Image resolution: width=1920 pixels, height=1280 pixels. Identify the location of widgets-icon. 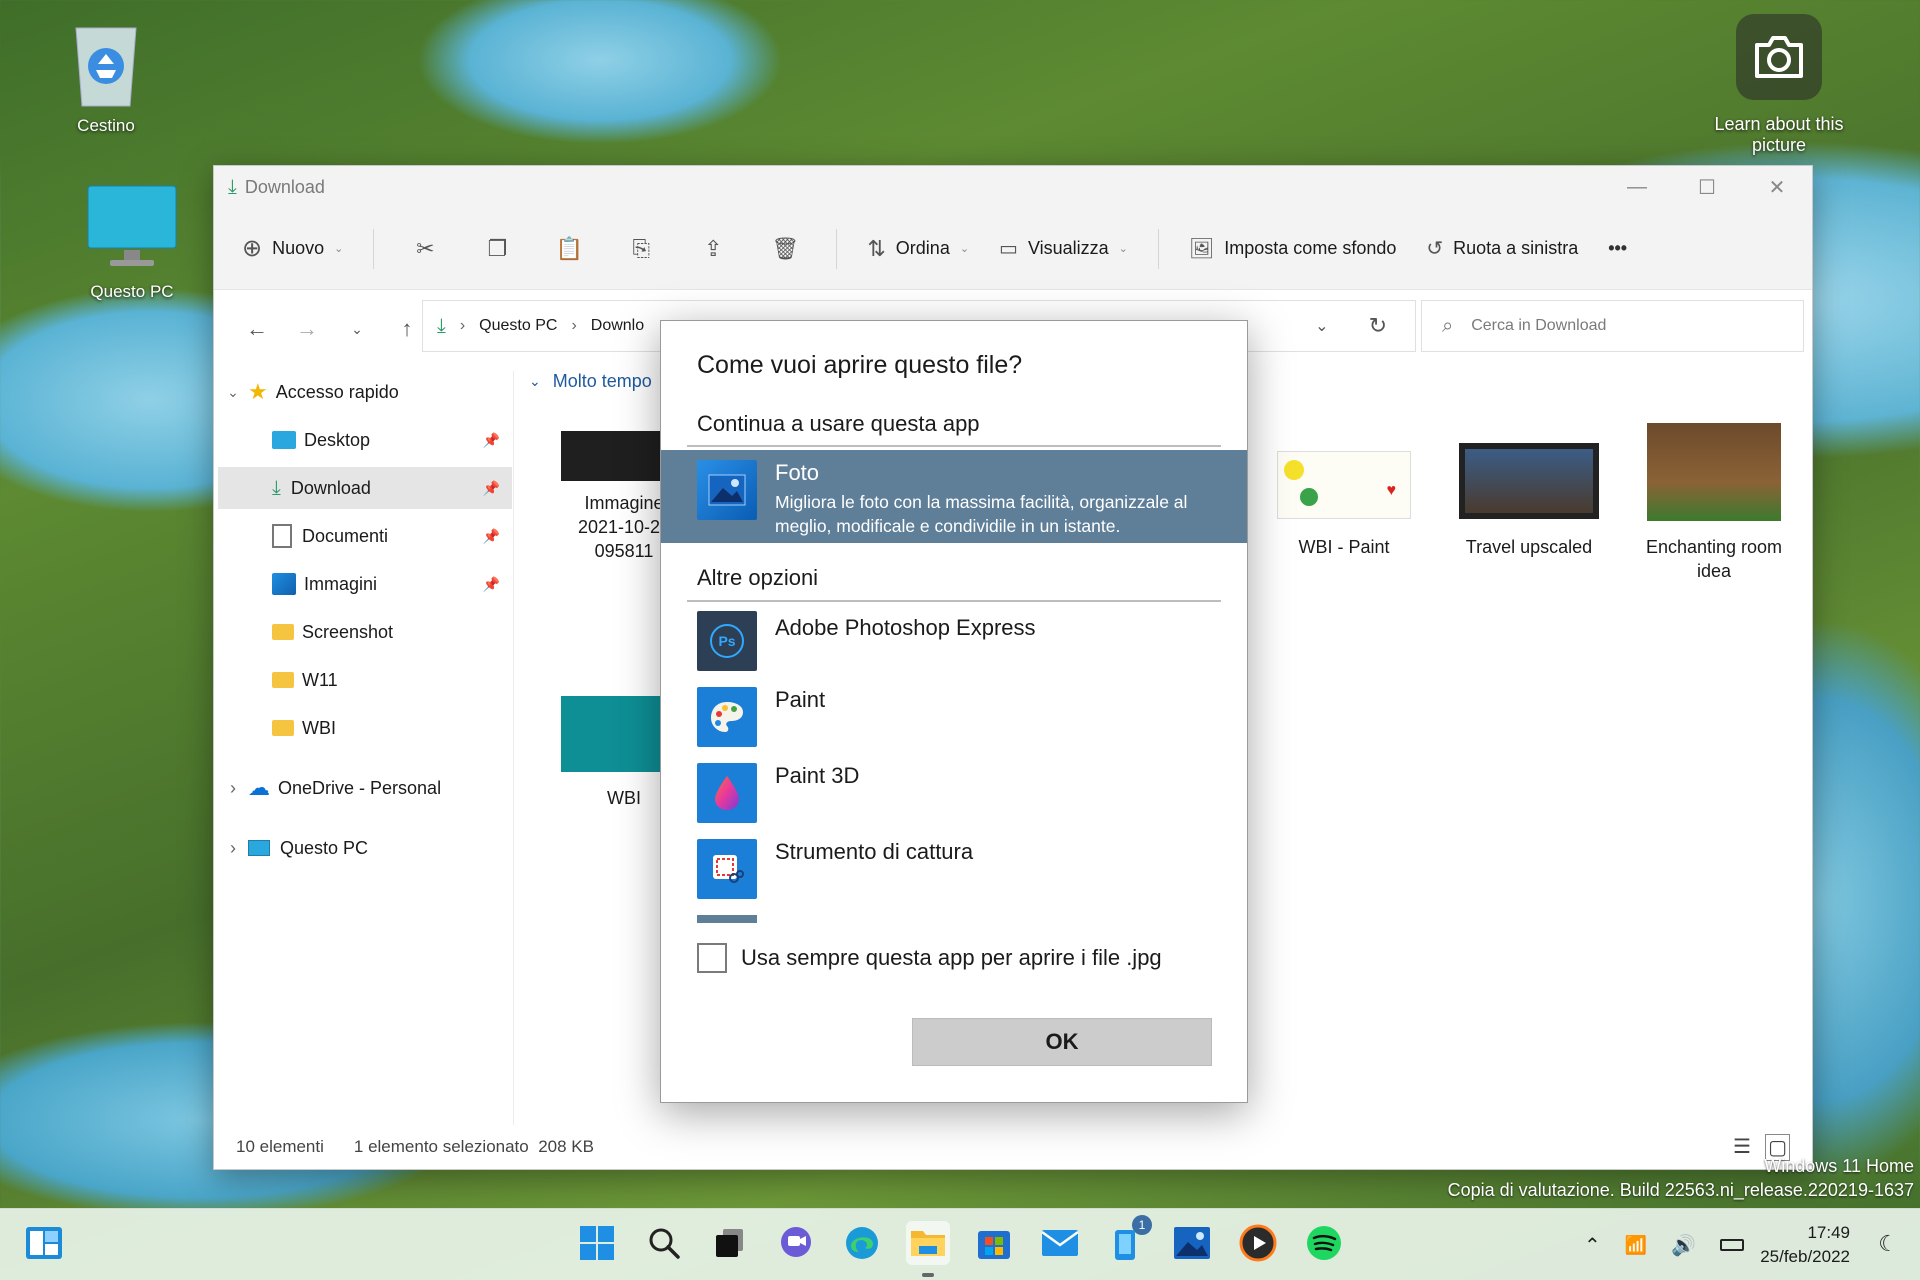
(44, 1243).